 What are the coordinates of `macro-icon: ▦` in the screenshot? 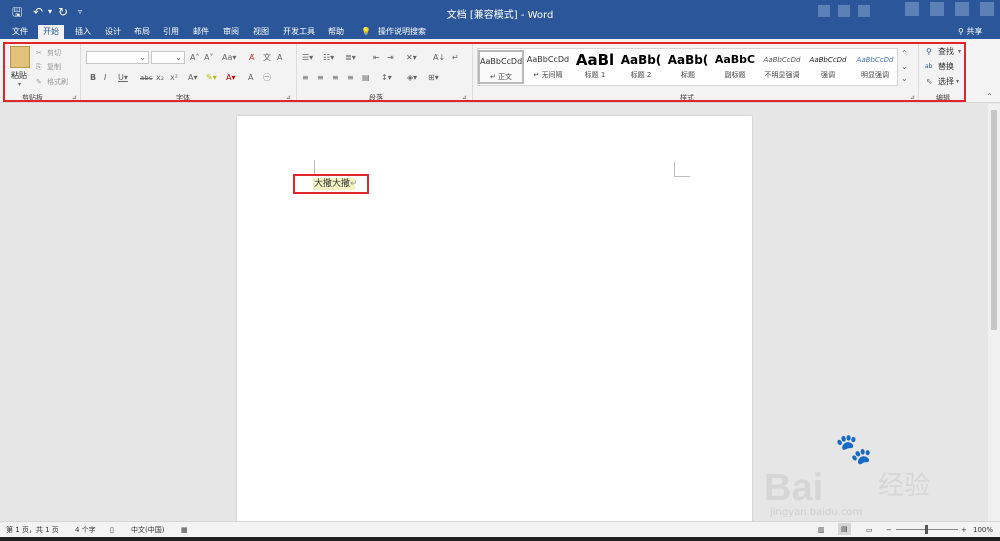 It's located at (184, 530).